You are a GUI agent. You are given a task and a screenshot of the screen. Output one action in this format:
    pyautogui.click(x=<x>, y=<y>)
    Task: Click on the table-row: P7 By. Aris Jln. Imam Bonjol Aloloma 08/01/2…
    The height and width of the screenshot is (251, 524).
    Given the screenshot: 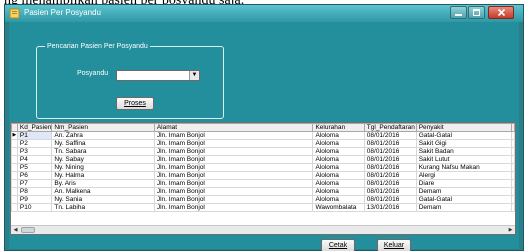 What is the action you would take?
    pyautogui.click(x=263, y=183)
    